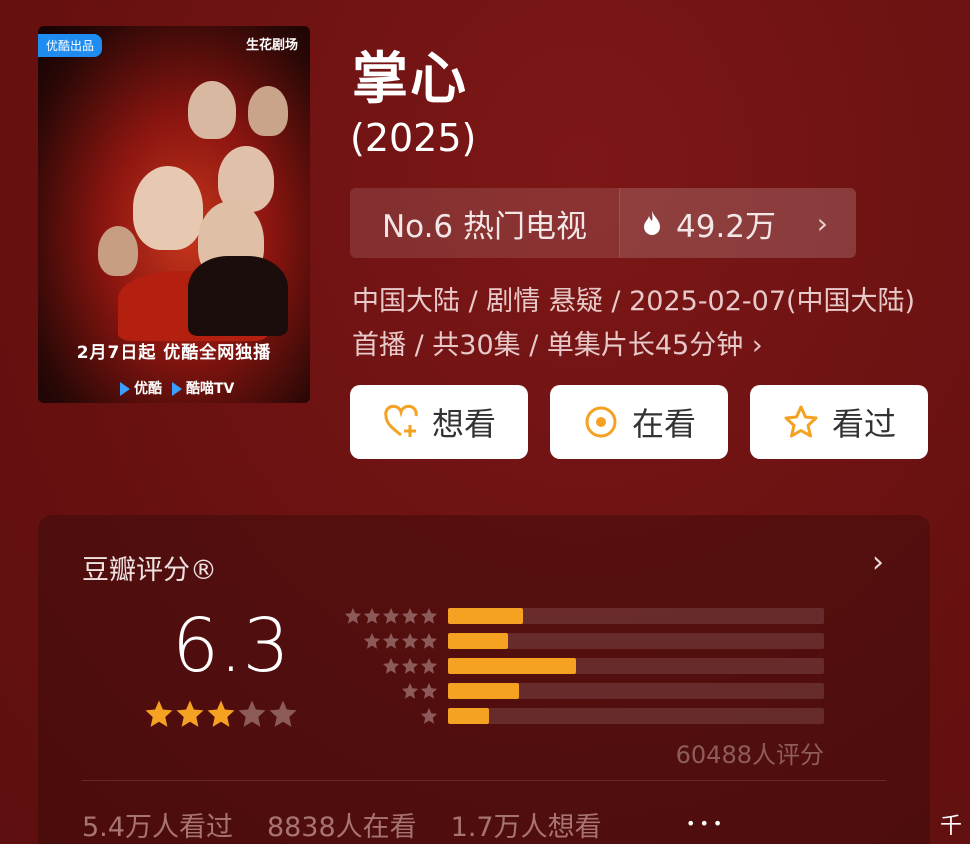 This screenshot has width=970, height=844. Describe the element at coordinates (863, 424) in the screenshot. I see `watched-label: 看过` at that location.